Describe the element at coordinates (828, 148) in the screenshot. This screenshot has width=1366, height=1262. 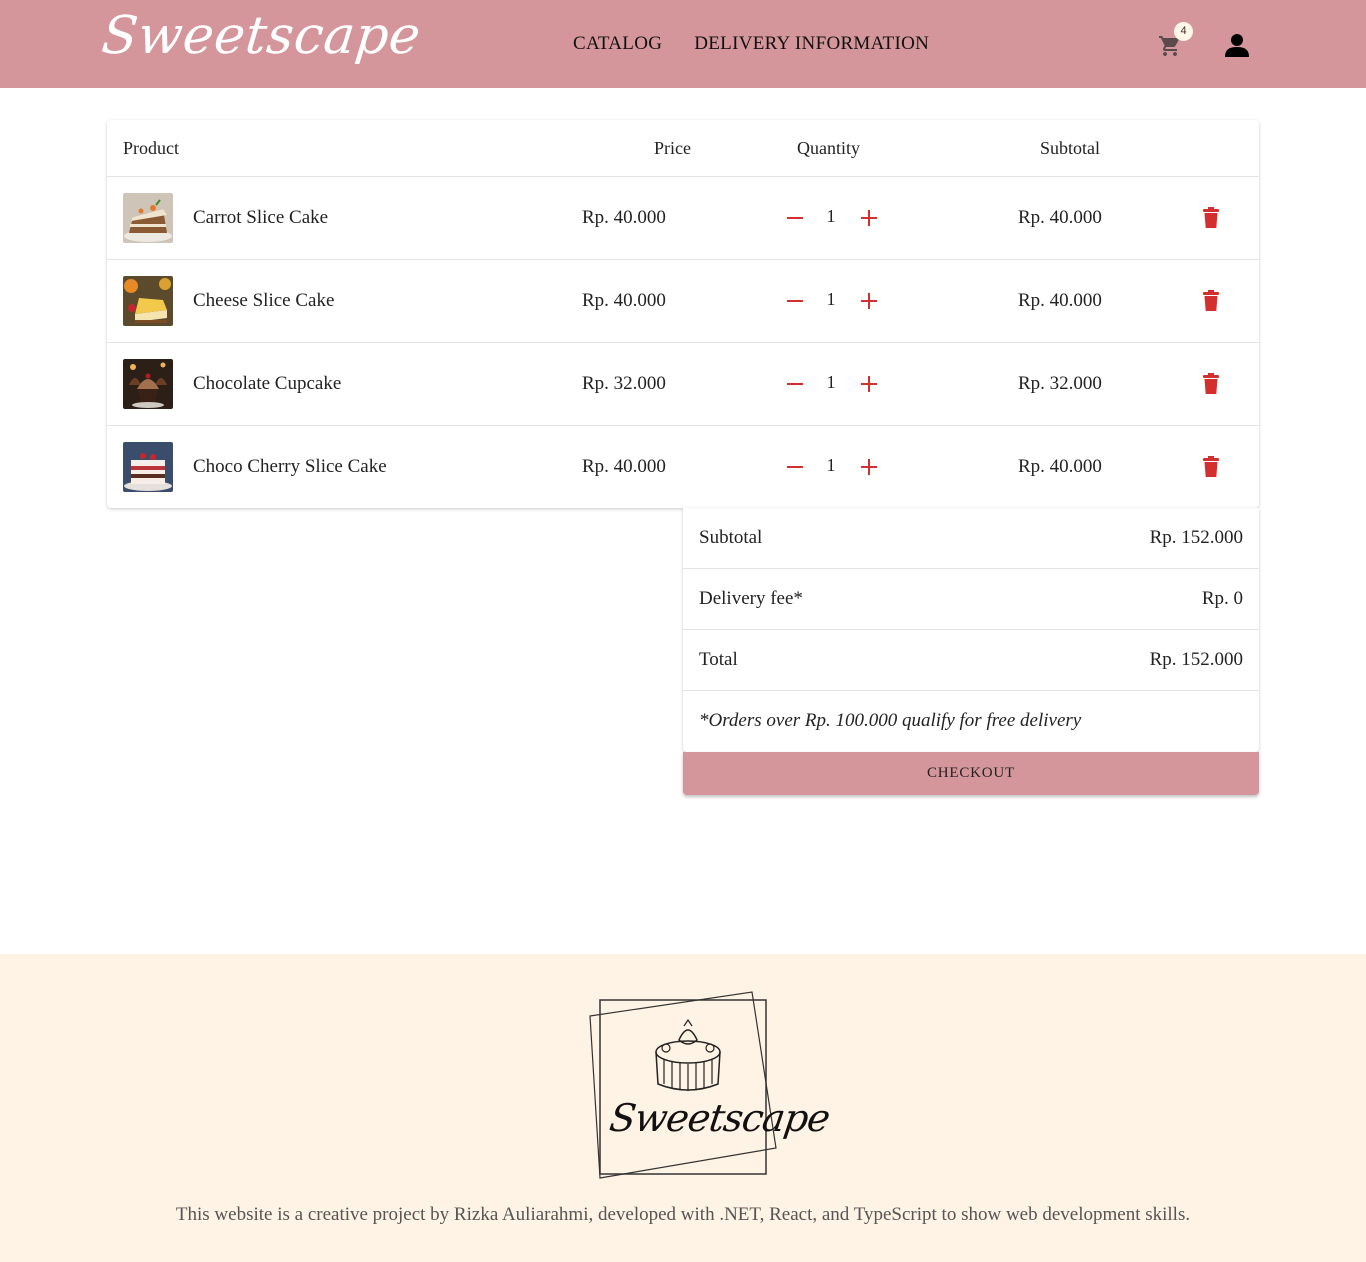
I see `column-header-quantity: Quantity` at that location.